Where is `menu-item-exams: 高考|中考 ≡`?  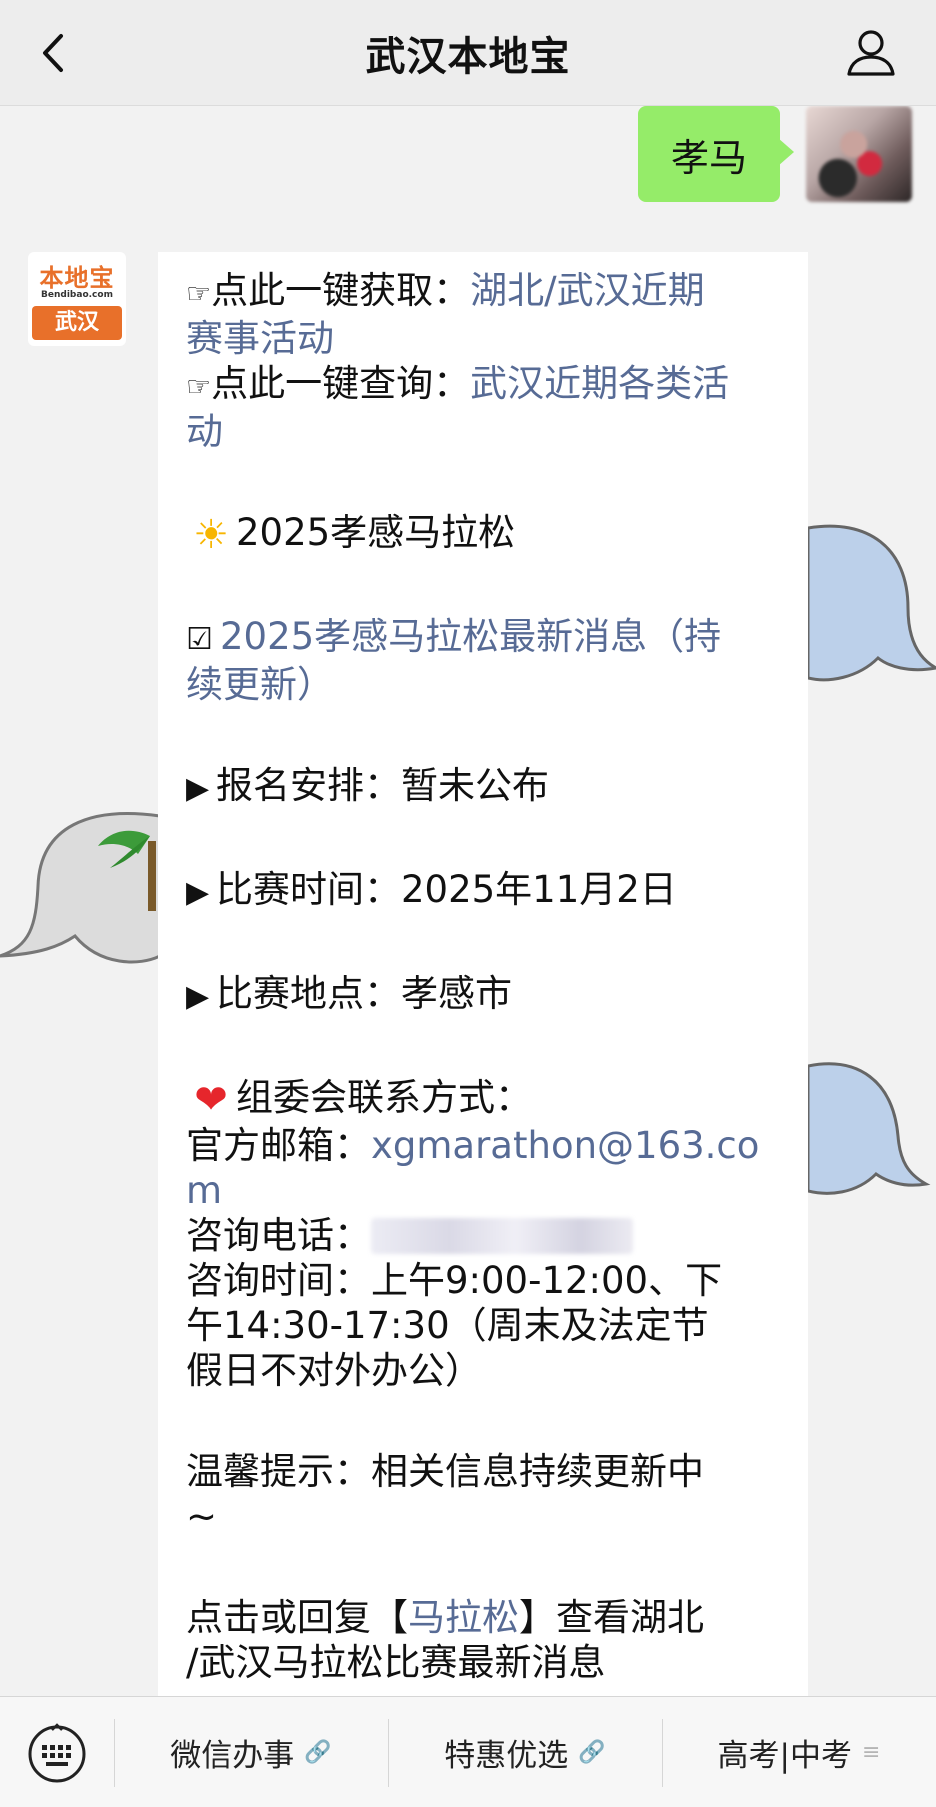
menu-item-exams: 高考|中考 ≡ is located at coordinates (799, 1752).